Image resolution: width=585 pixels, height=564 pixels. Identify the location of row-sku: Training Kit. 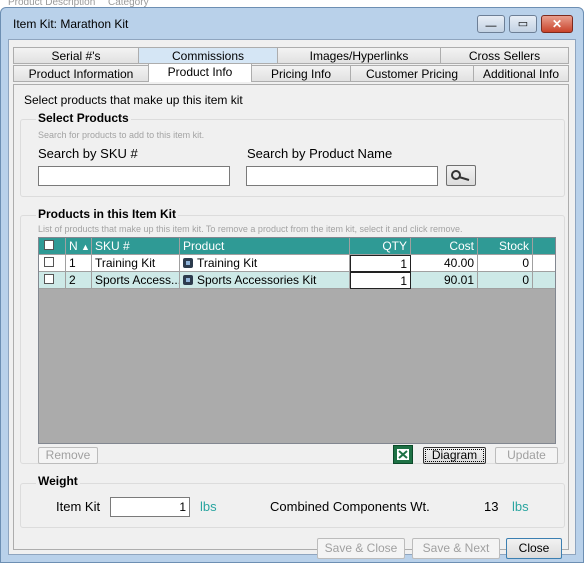
(136, 263).